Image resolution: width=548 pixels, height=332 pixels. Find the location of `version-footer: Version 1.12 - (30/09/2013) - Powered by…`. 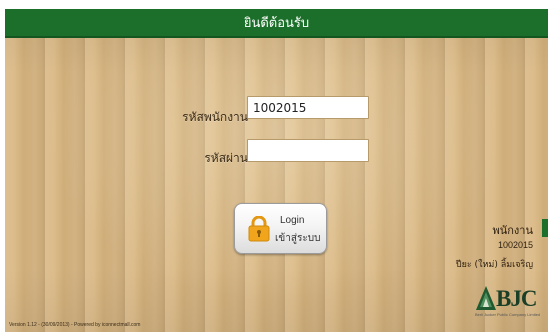

version-footer: Version 1.12 - (30/09/2013) - Powered by… is located at coordinates (75, 325).